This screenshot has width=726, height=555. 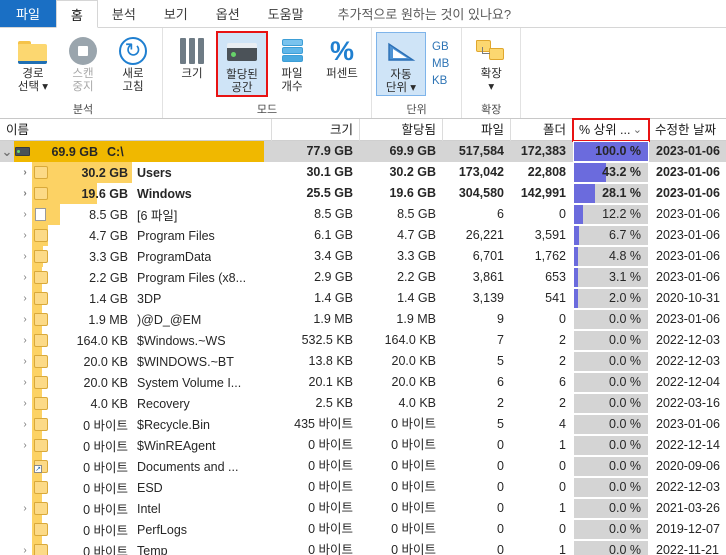 What do you see at coordinates (242, 64) in the screenshot?
I see `mode-allocated-space-button: 할당된 공간` at bounding box center [242, 64].